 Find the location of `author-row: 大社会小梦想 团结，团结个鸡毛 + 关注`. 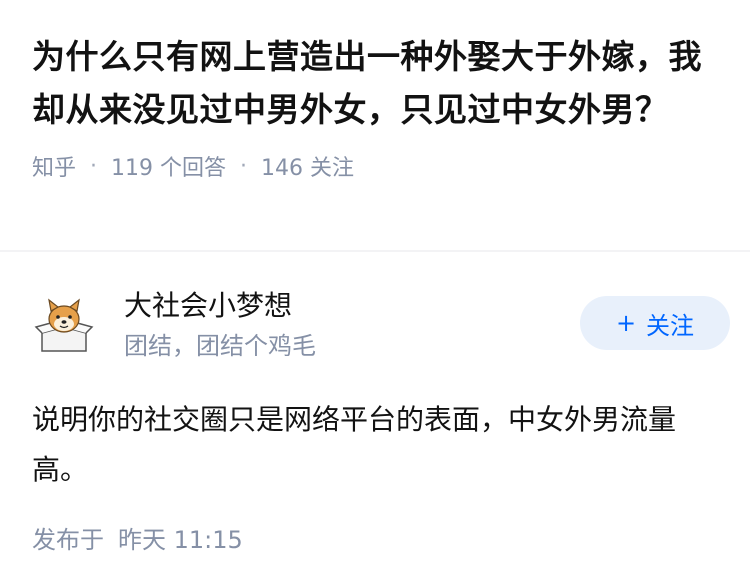

author-row: 大社会小梦想 团结，团结个鸡毛 + 关注 is located at coordinates (381, 325).